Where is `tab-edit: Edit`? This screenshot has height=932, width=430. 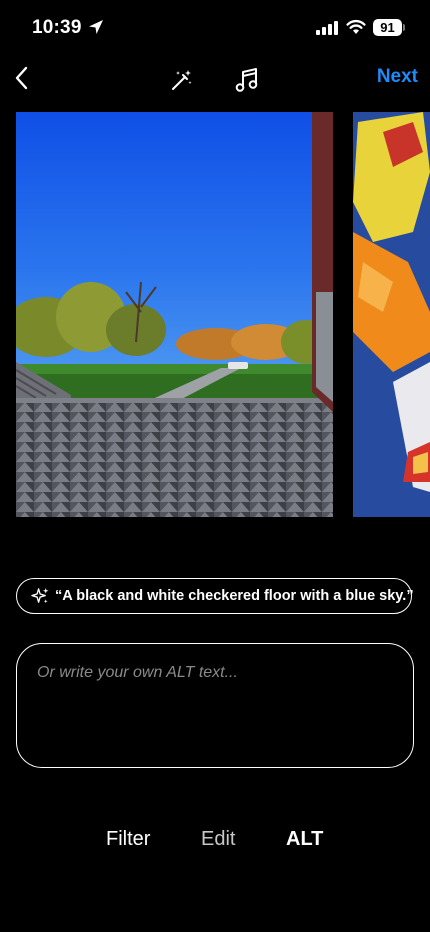 tab-edit: Edit is located at coordinates (218, 839).